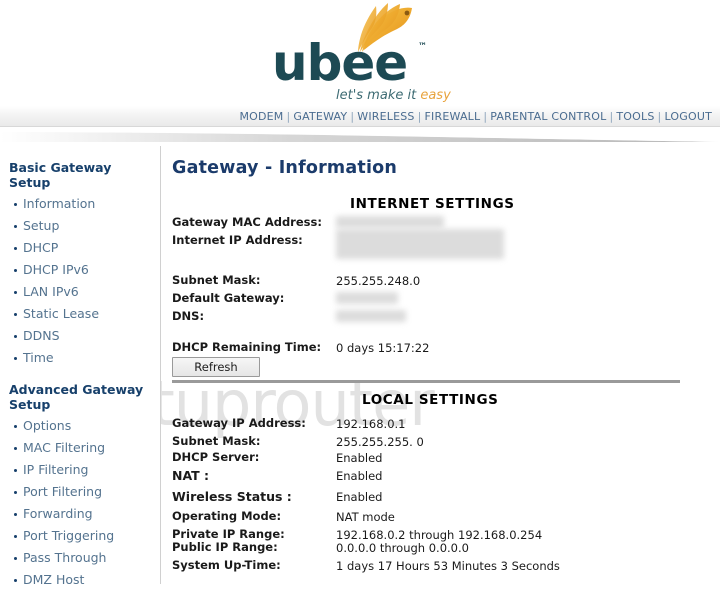 The image size is (720, 590). Describe the element at coordinates (448, 566) in the screenshot. I see `value-system-up-time: 1 days 17 Hours 53 Minutes 3 Seconds` at that location.